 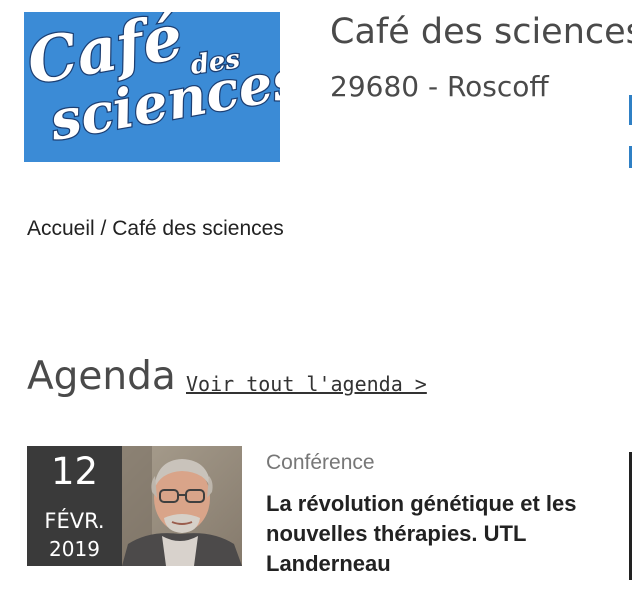 What do you see at coordinates (74, 521) in the screenshot?
I see `event-month: FÉVR.` at bounding box center [74, 521].